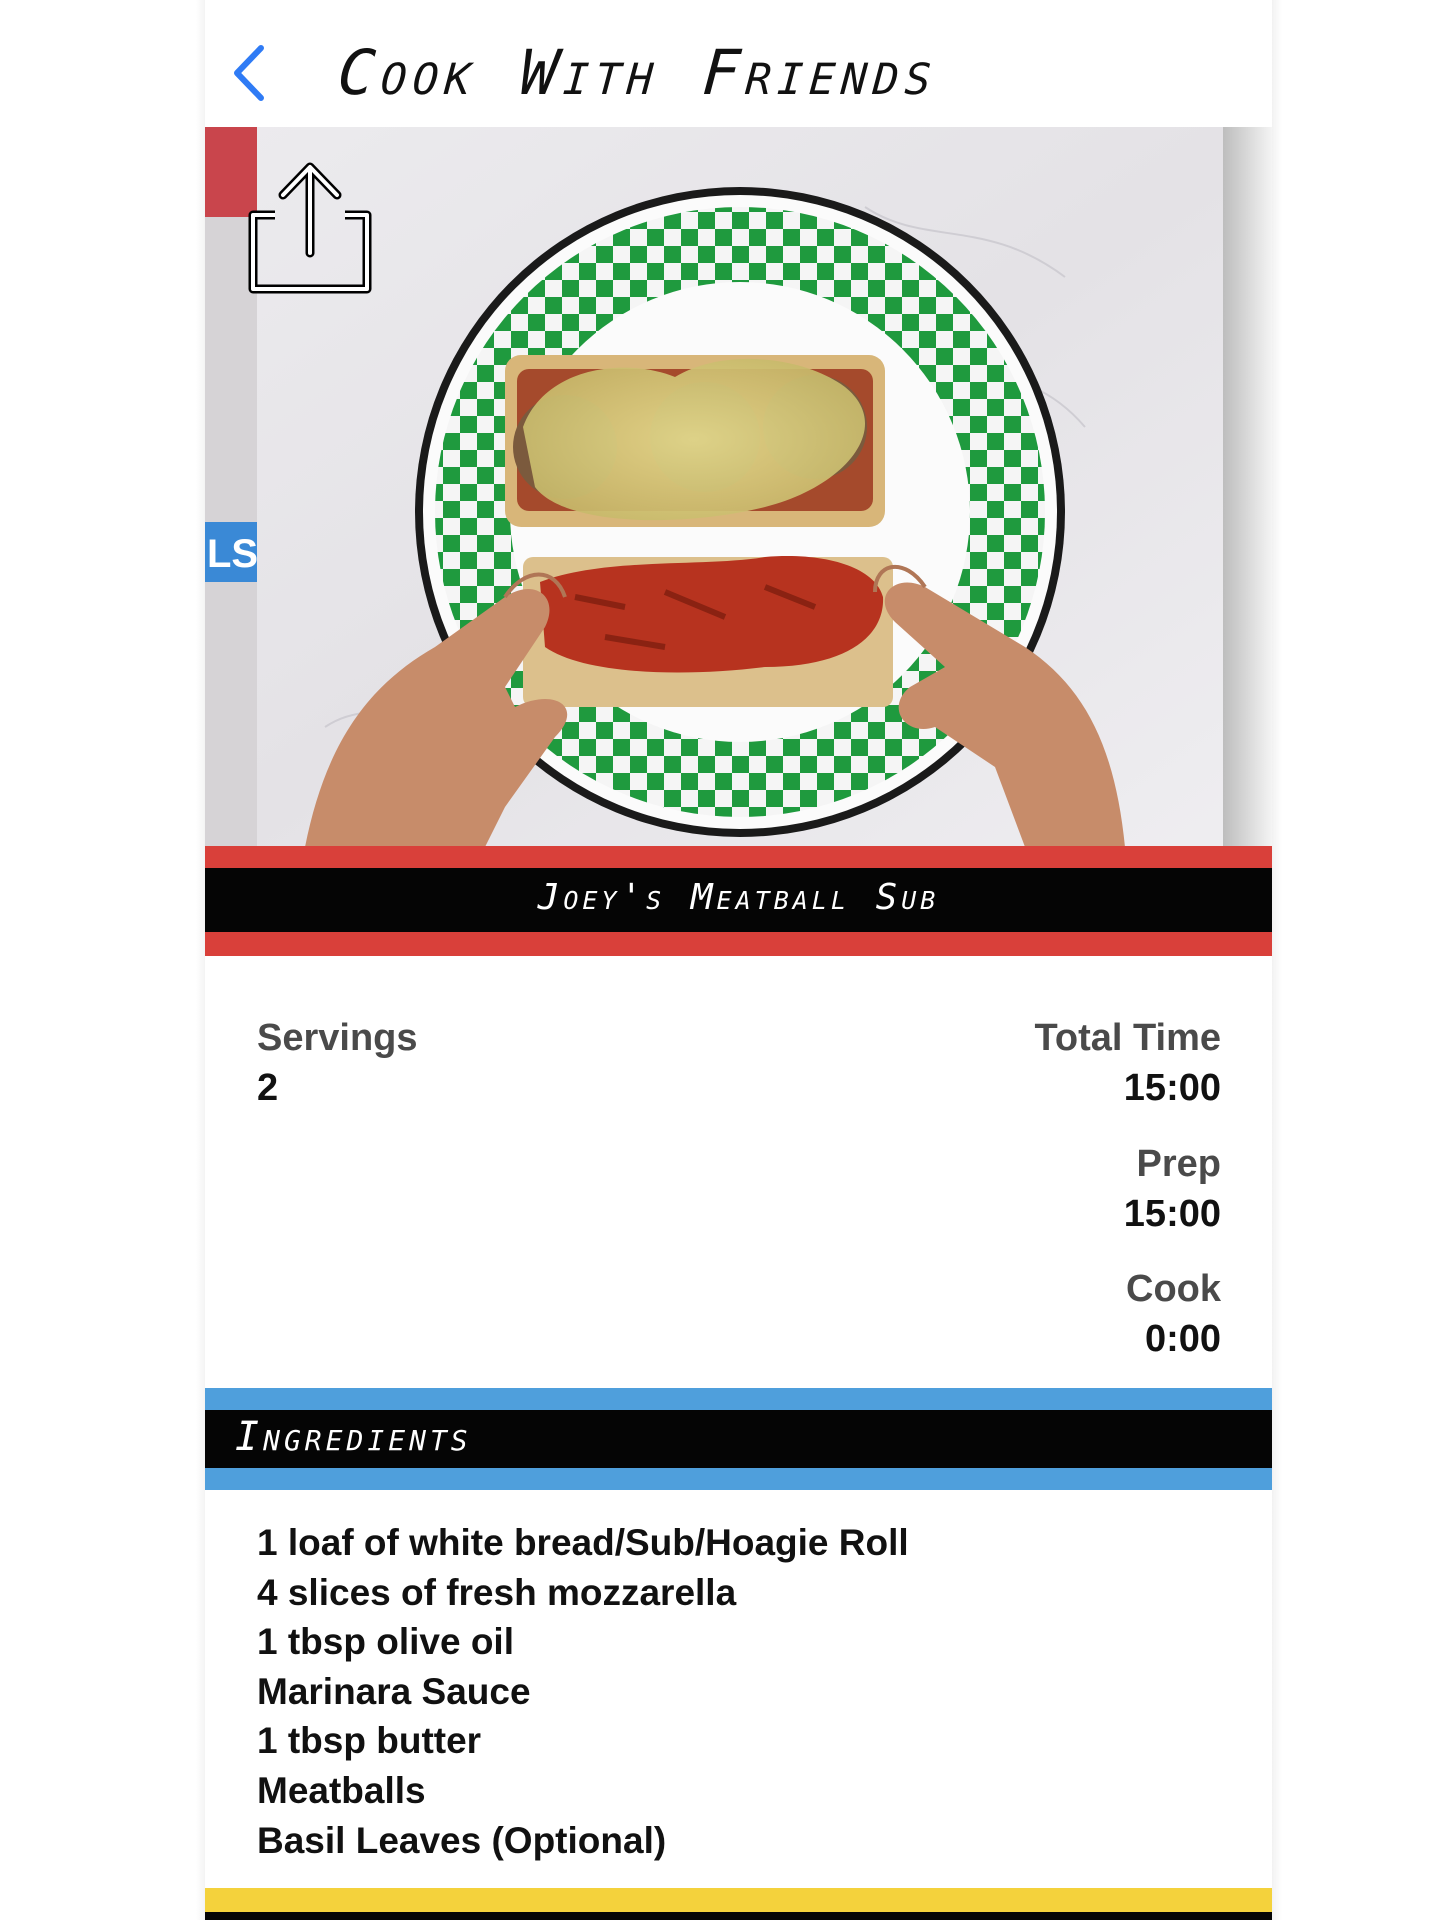 The width and height of the screenshot is (1440, 1920). I want to click on servings-value: 2, so click(268, 1088).